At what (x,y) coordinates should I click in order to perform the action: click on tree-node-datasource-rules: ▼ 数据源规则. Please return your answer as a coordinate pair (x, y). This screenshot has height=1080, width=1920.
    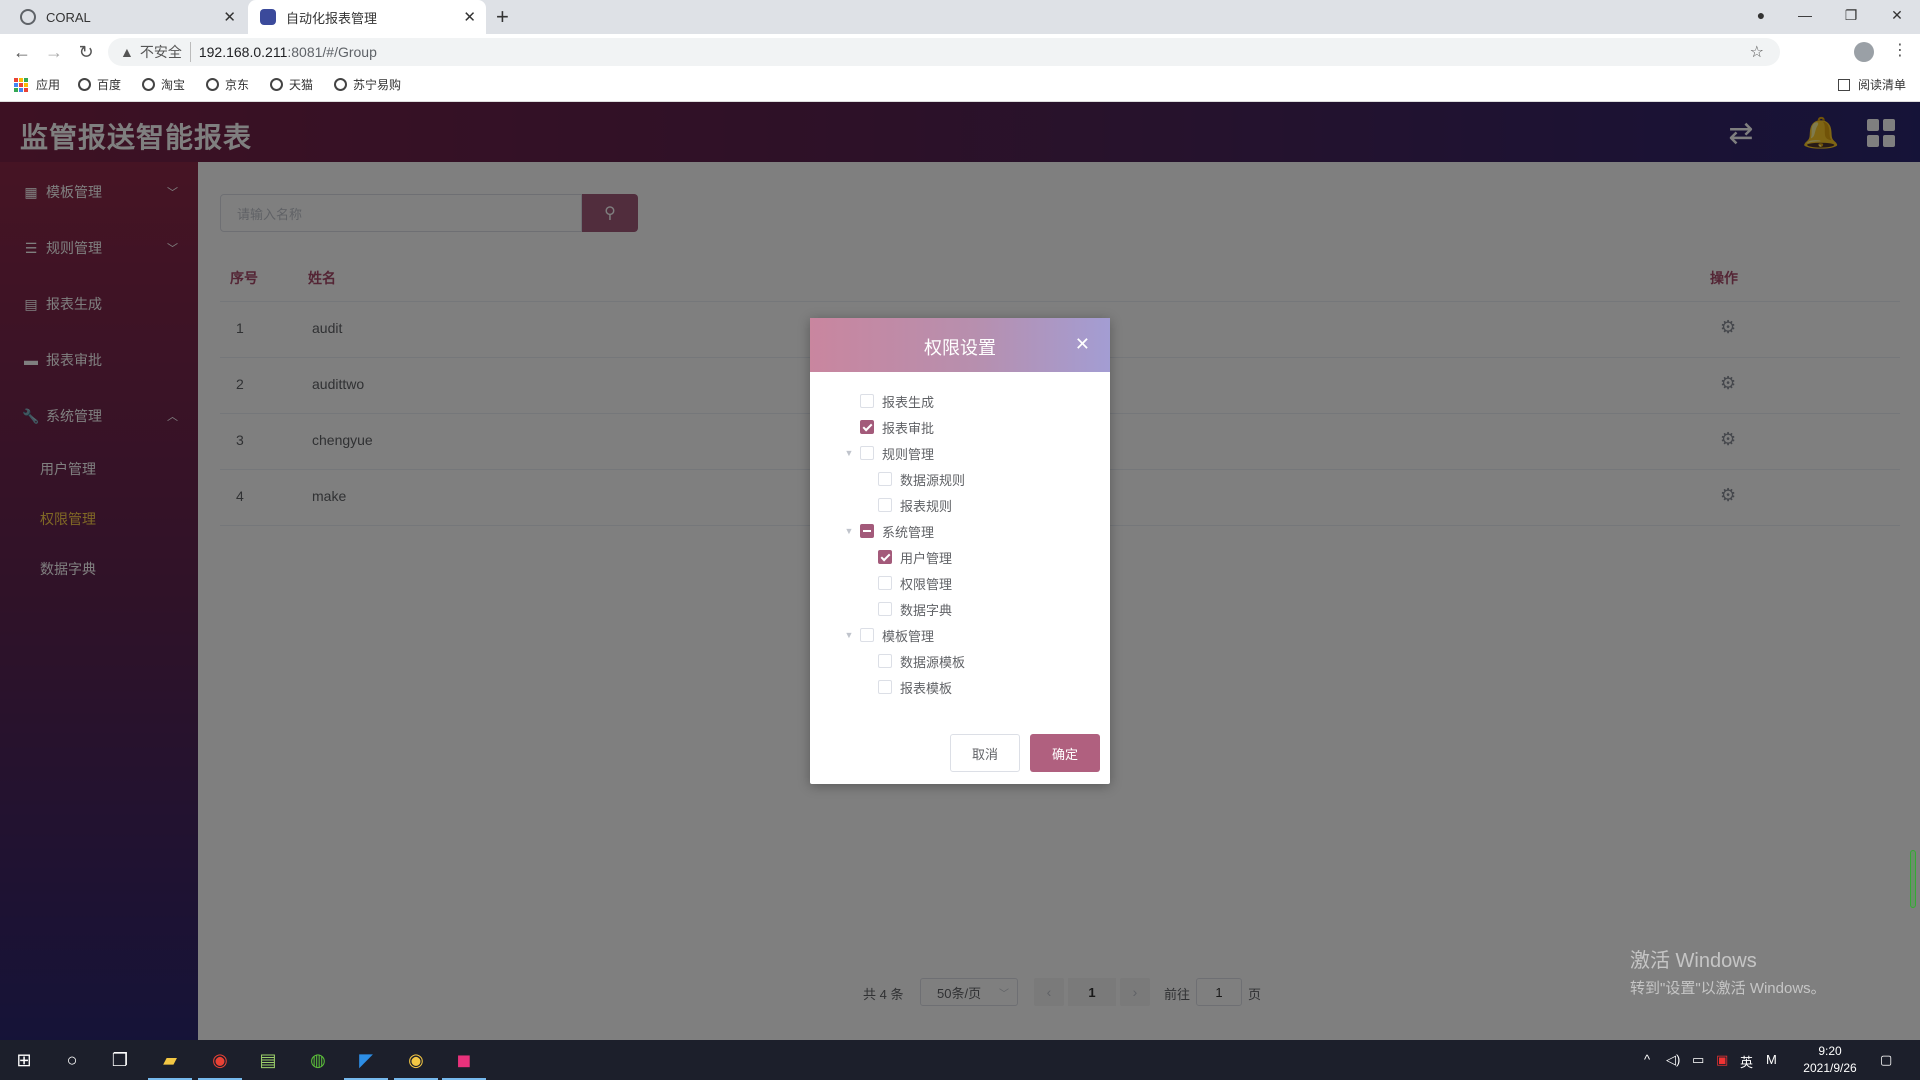
    Looking at the image, I should click on (912, 479).